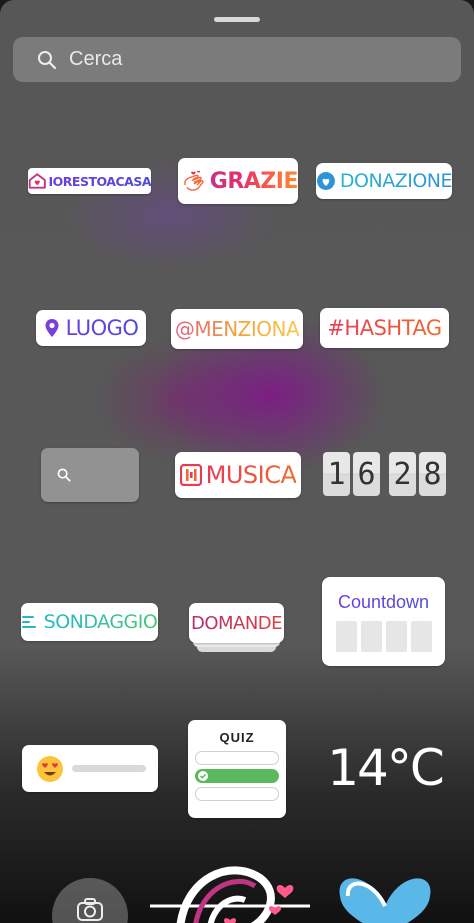  I want to click on domande-card: DOMANDE, so click(236, 623).